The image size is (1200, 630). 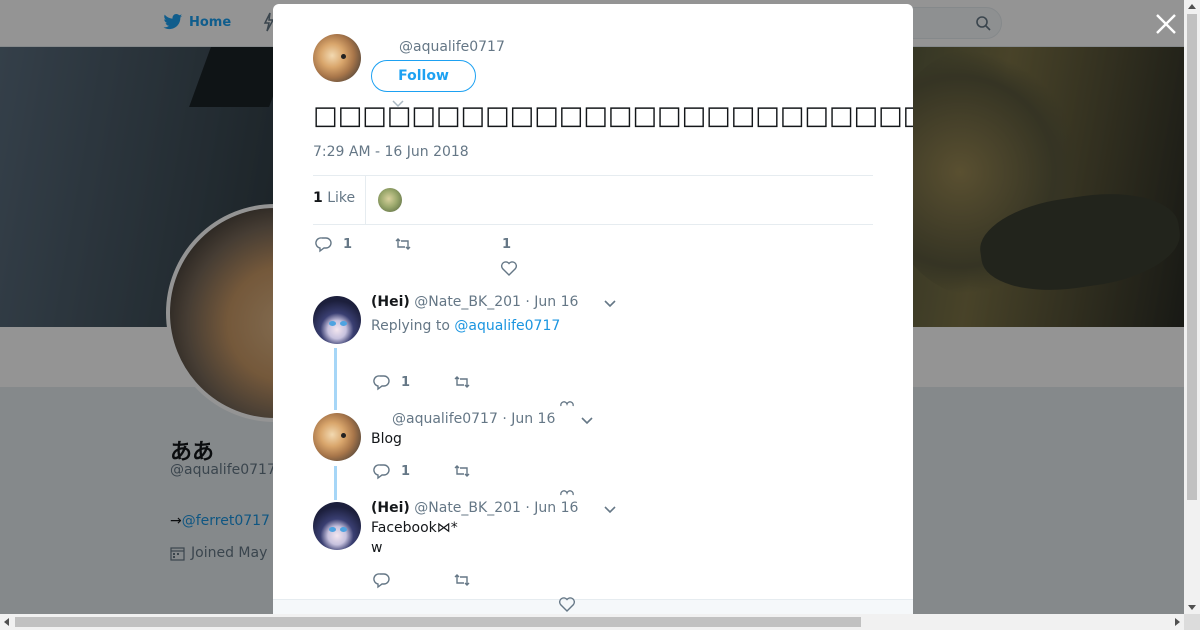 I want to click on reply-author-handle: @aqualife0717, so click(x=445, y=419).